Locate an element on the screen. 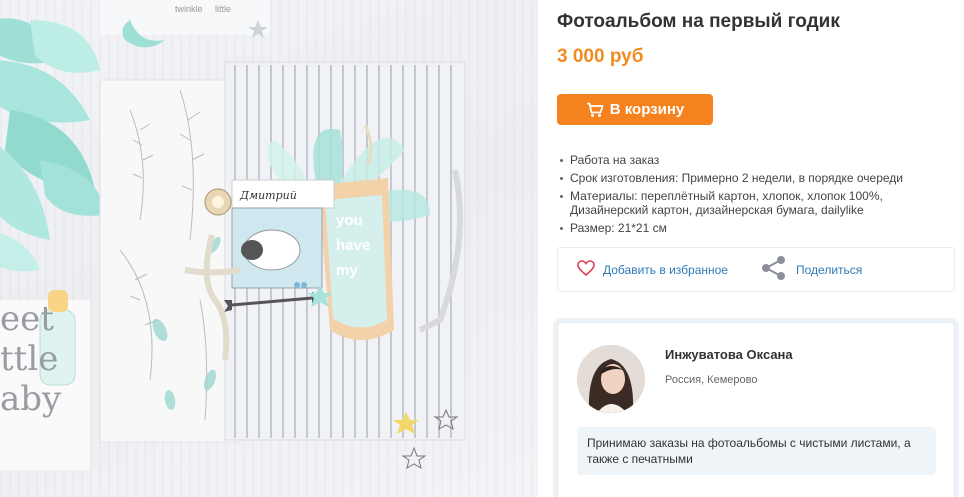  moon-card-decoration: twinkle little is located at coordinates (185, 24).